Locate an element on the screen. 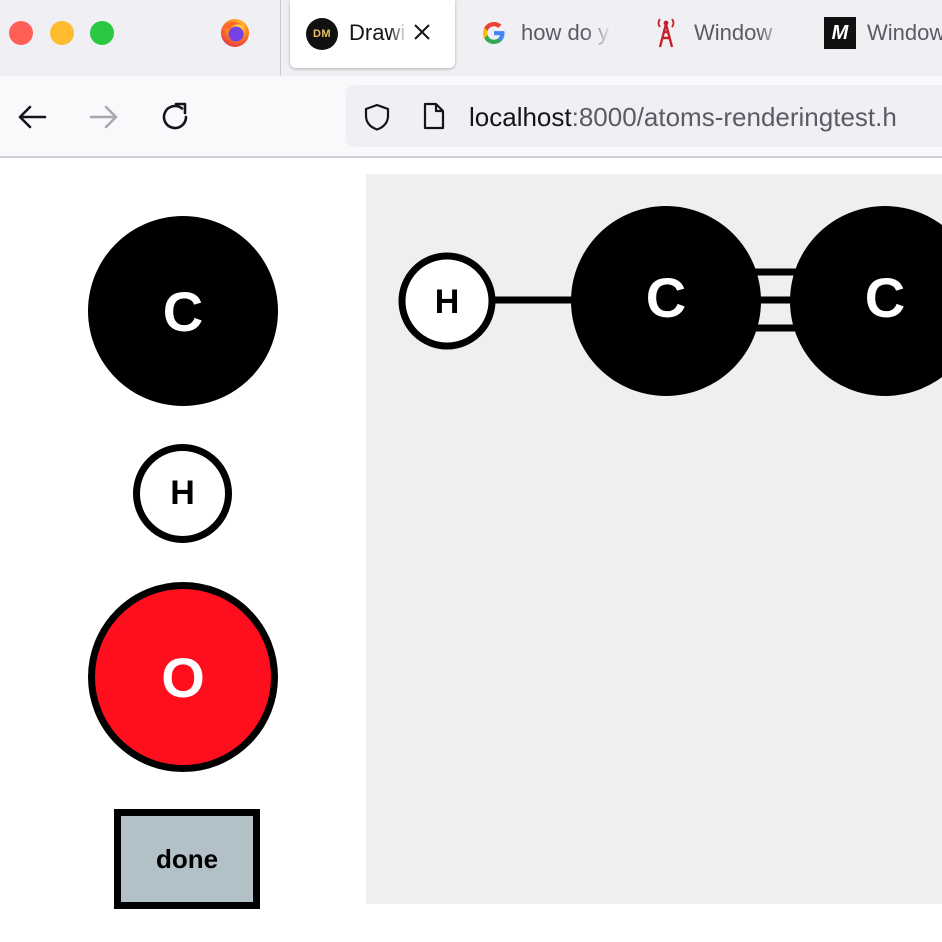 The height and width of the screenshot is (942, 942). shield-icon is located at coordinates (377, 117).